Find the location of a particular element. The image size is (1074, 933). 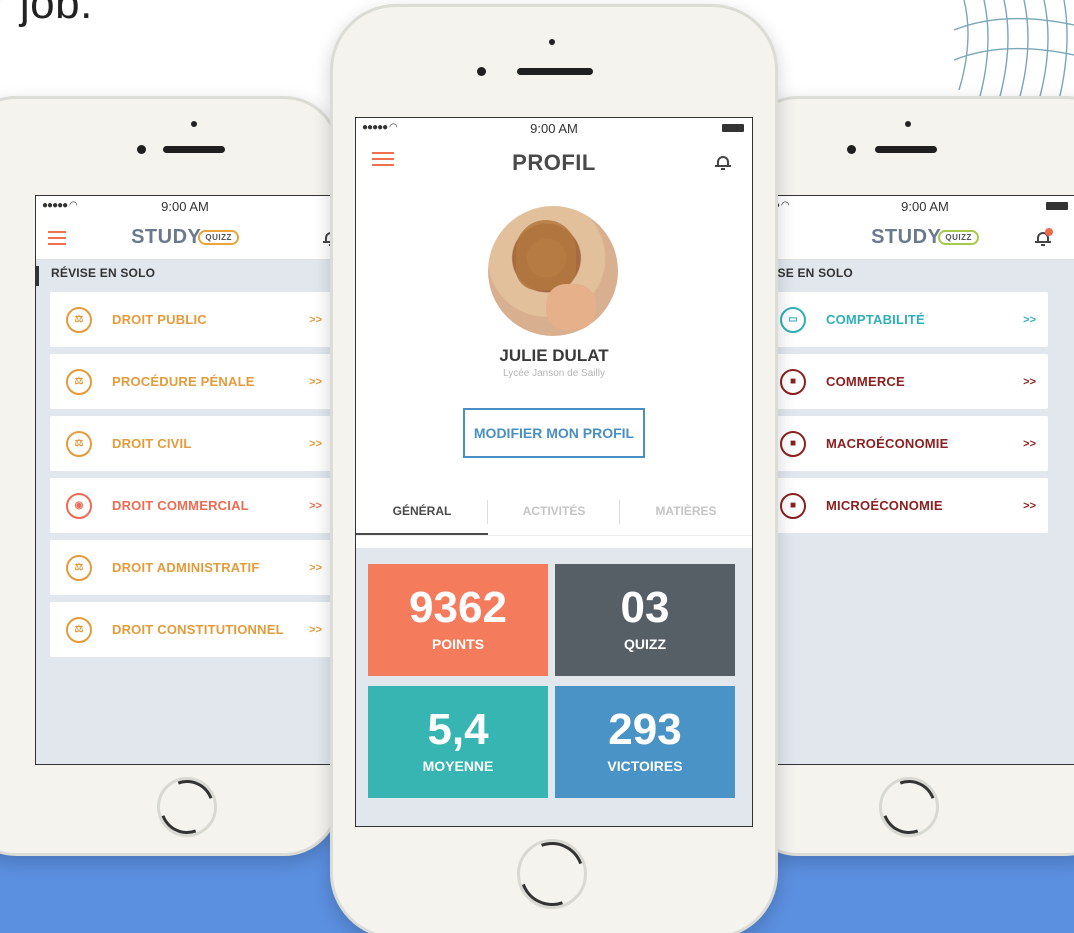

stat-tile-victoires: 293 VICTOIRES is located at coordinates (645, 742).